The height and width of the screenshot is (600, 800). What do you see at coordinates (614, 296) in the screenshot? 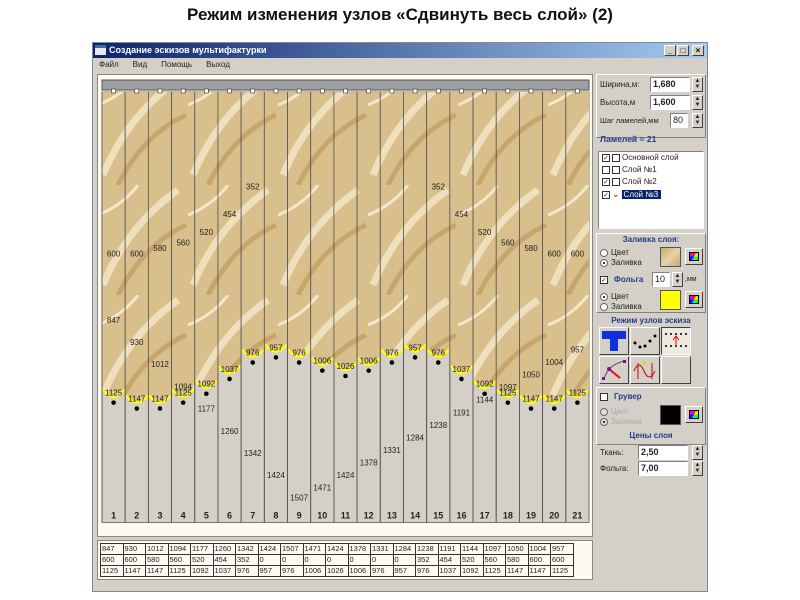
I see `foil-color-radio: Цвет` at bounding box center [614, 296].